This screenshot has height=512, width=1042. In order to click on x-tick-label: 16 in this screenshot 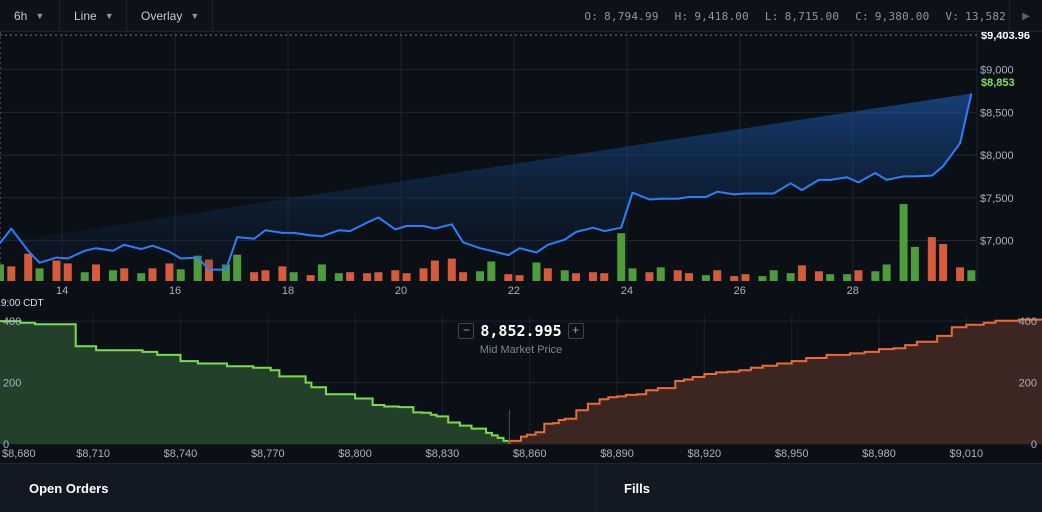, I will do `click(175, 291)`.